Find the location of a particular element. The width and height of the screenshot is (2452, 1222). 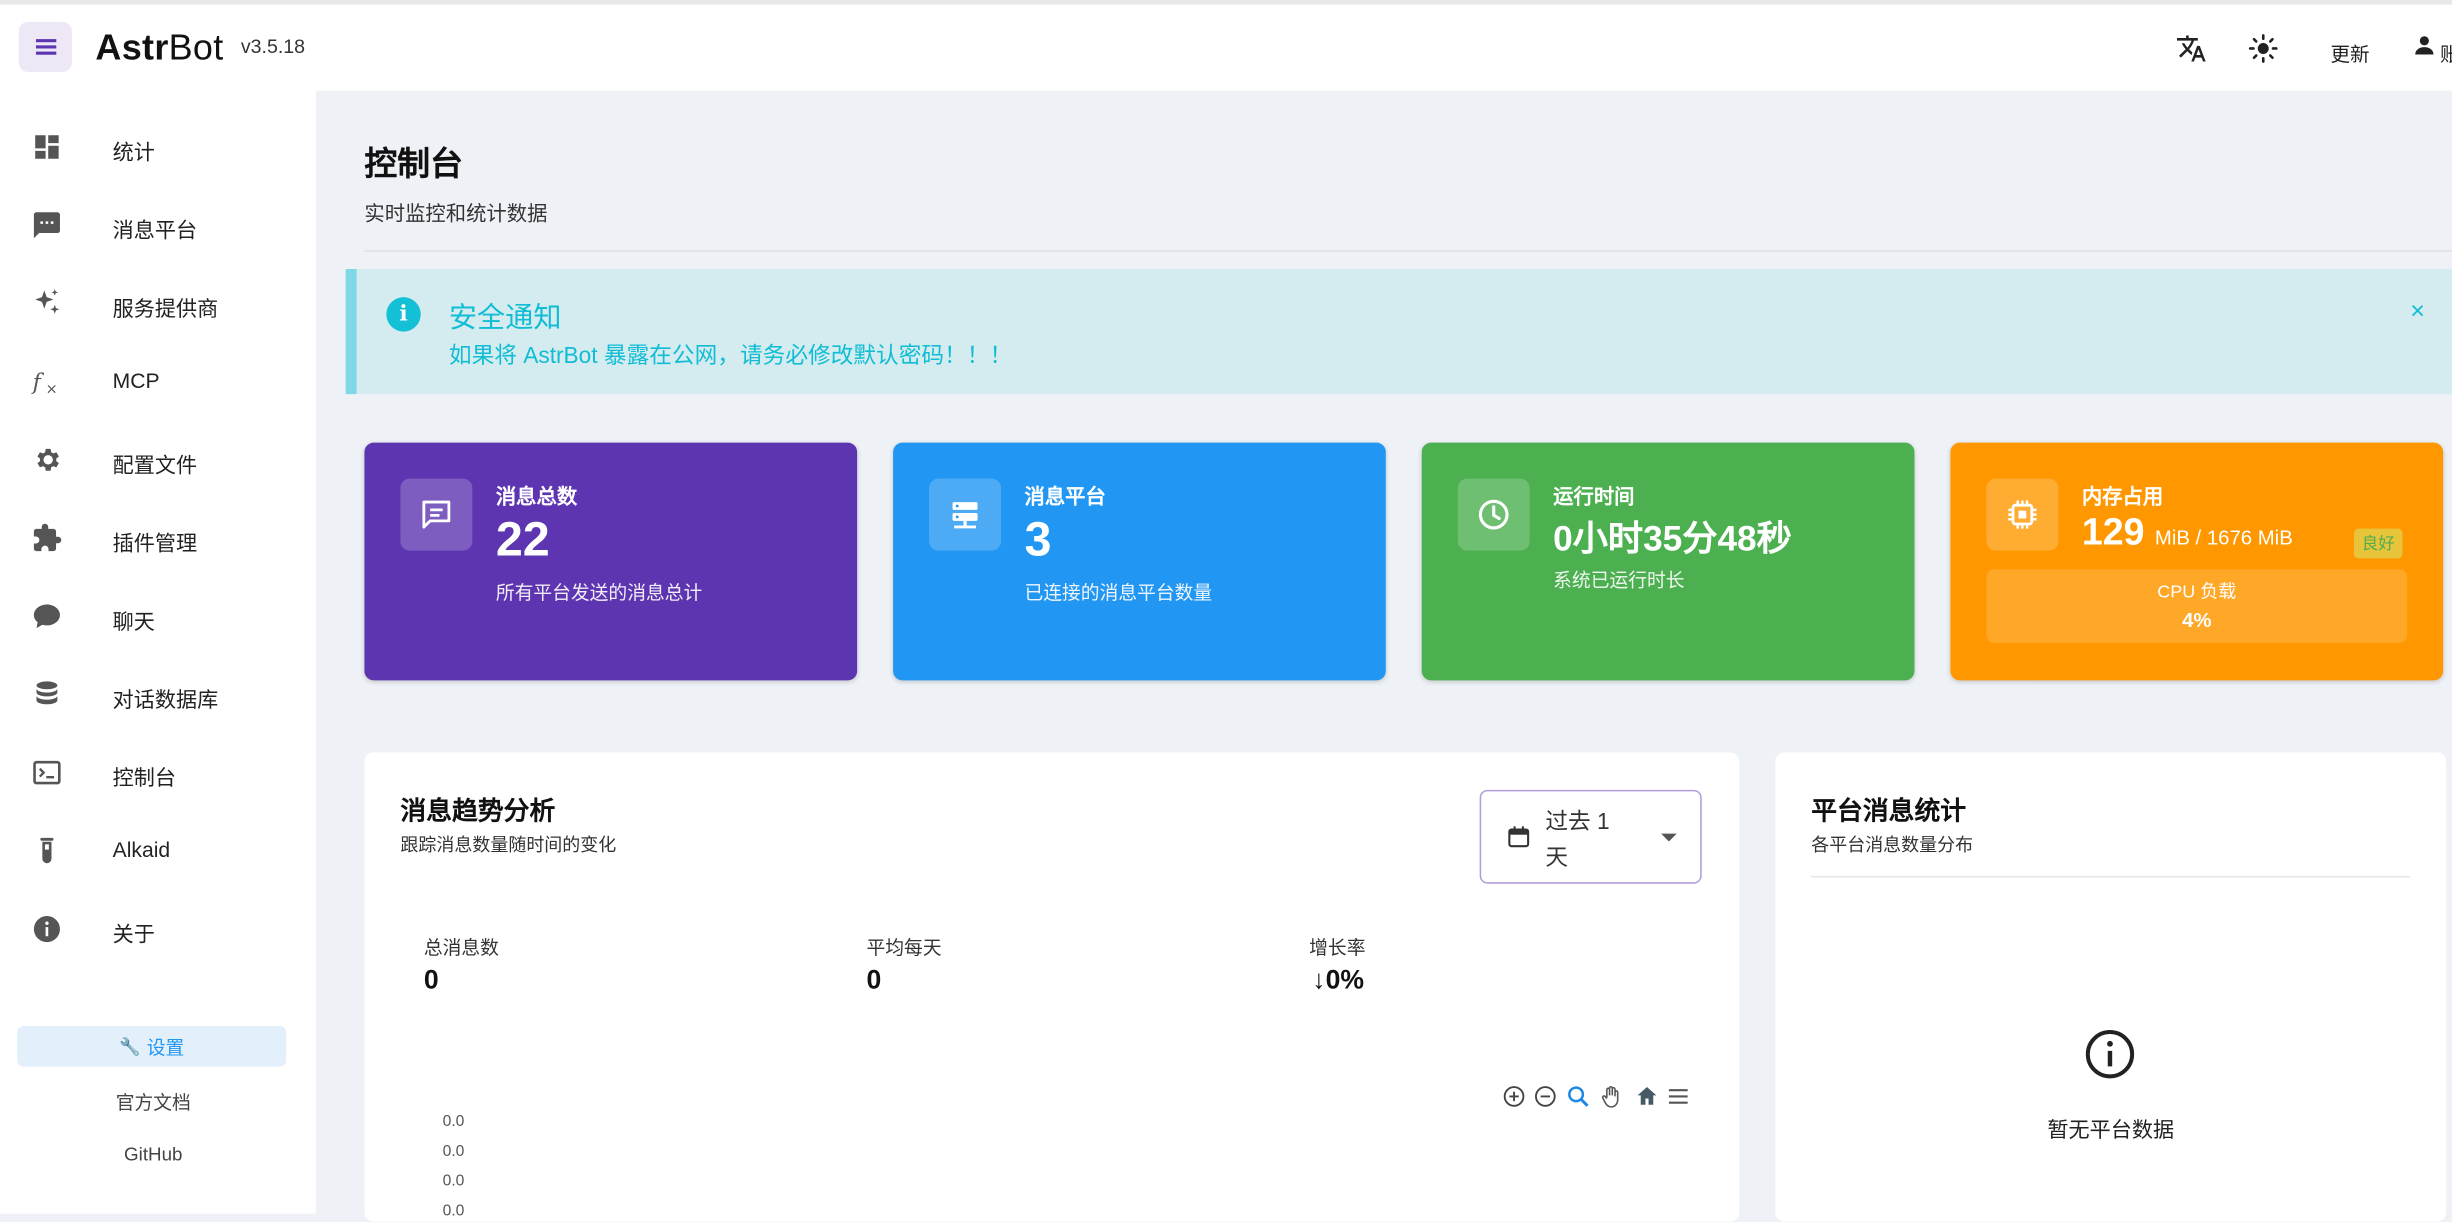

gear-icon is located at coordinates (48, 459).